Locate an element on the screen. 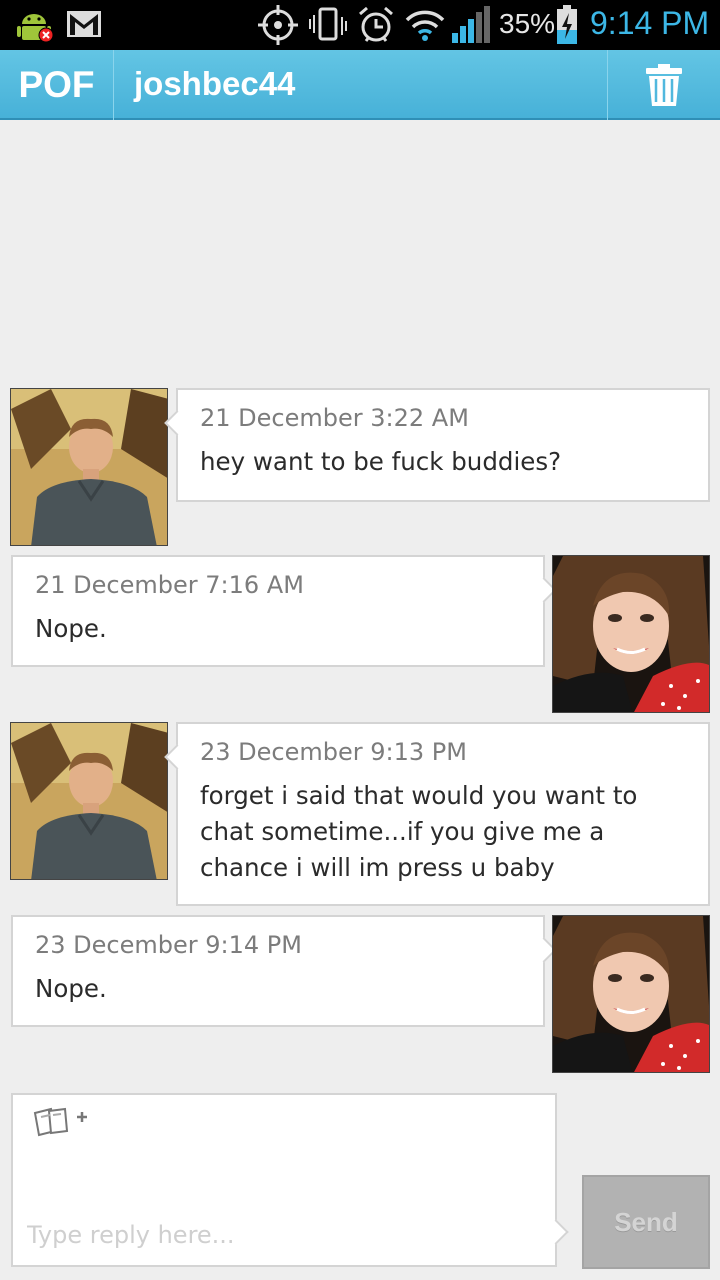  app-logo: POF is located at coordinates (57, 85).